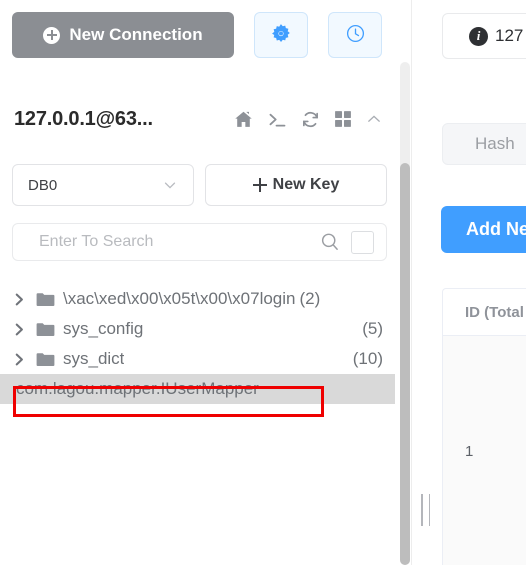  Describe the element at coordinates (197, 329) in the screenshot. I see `tree-row: sys_config (5)` at that location.